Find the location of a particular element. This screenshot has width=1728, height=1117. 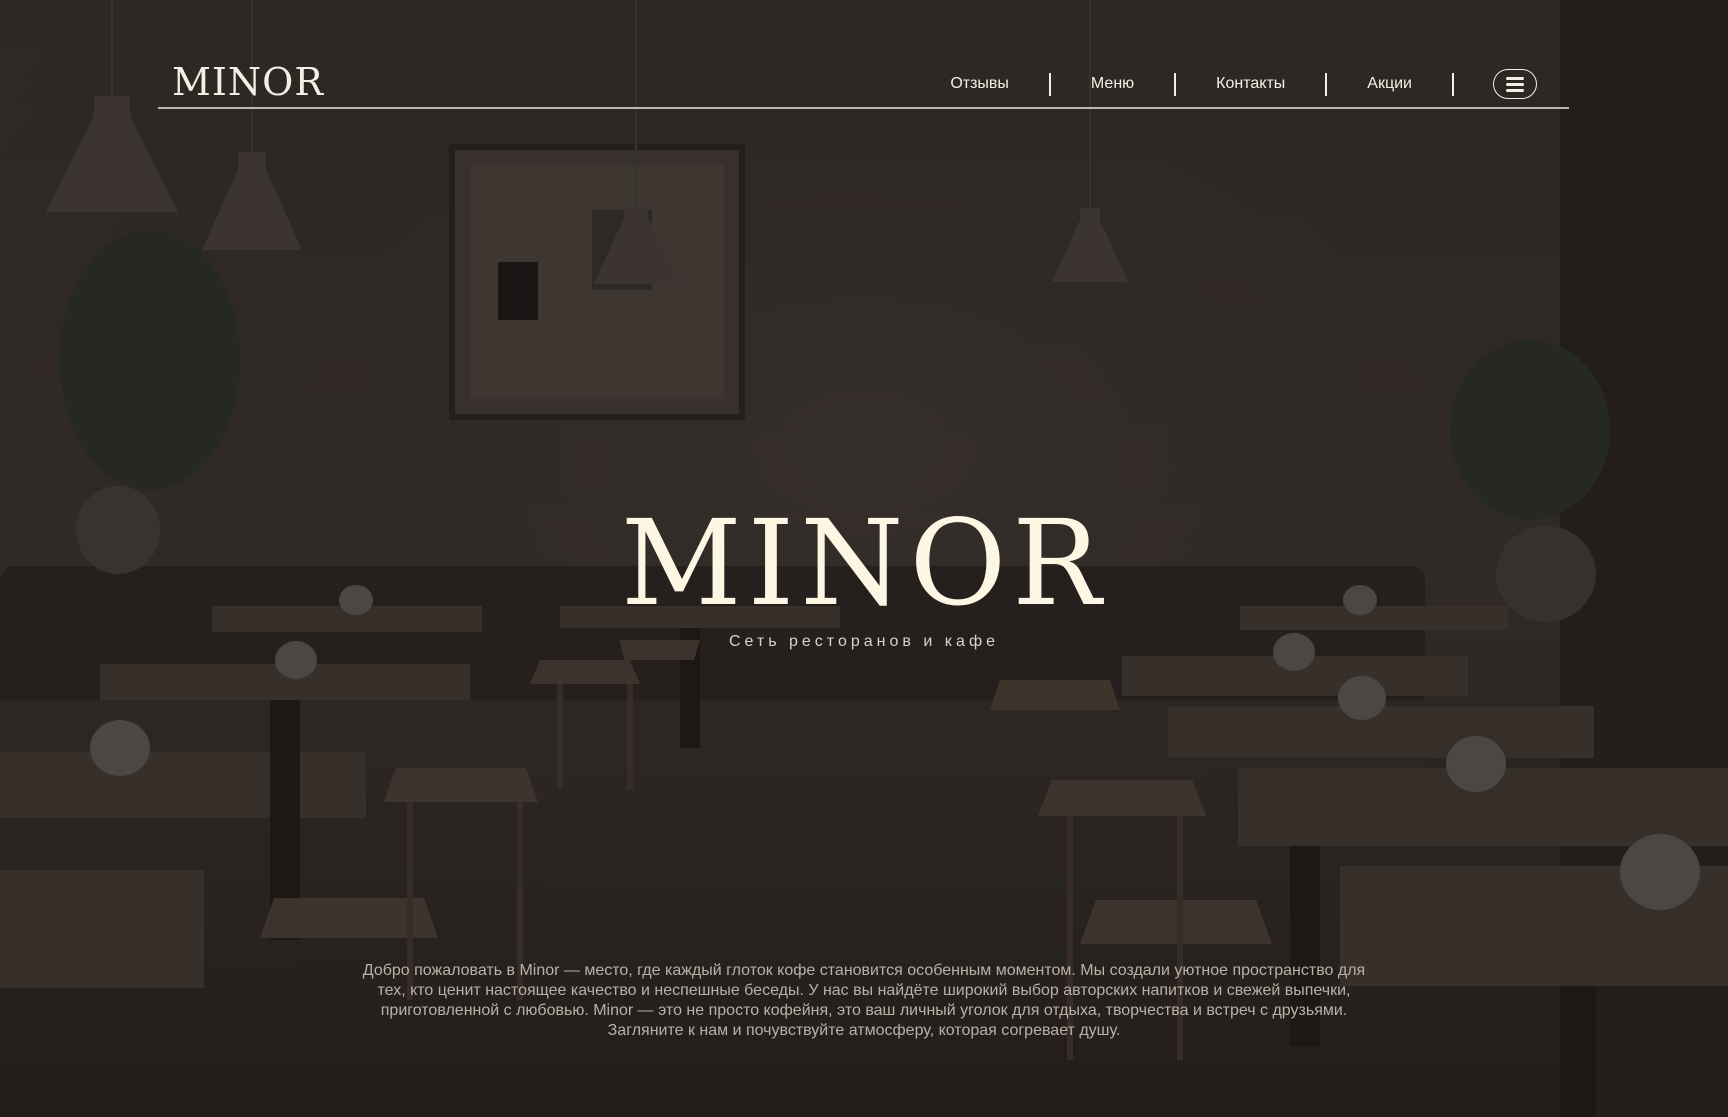

nav-item-contacts: Контакты is located at coordinates (1250, 84).